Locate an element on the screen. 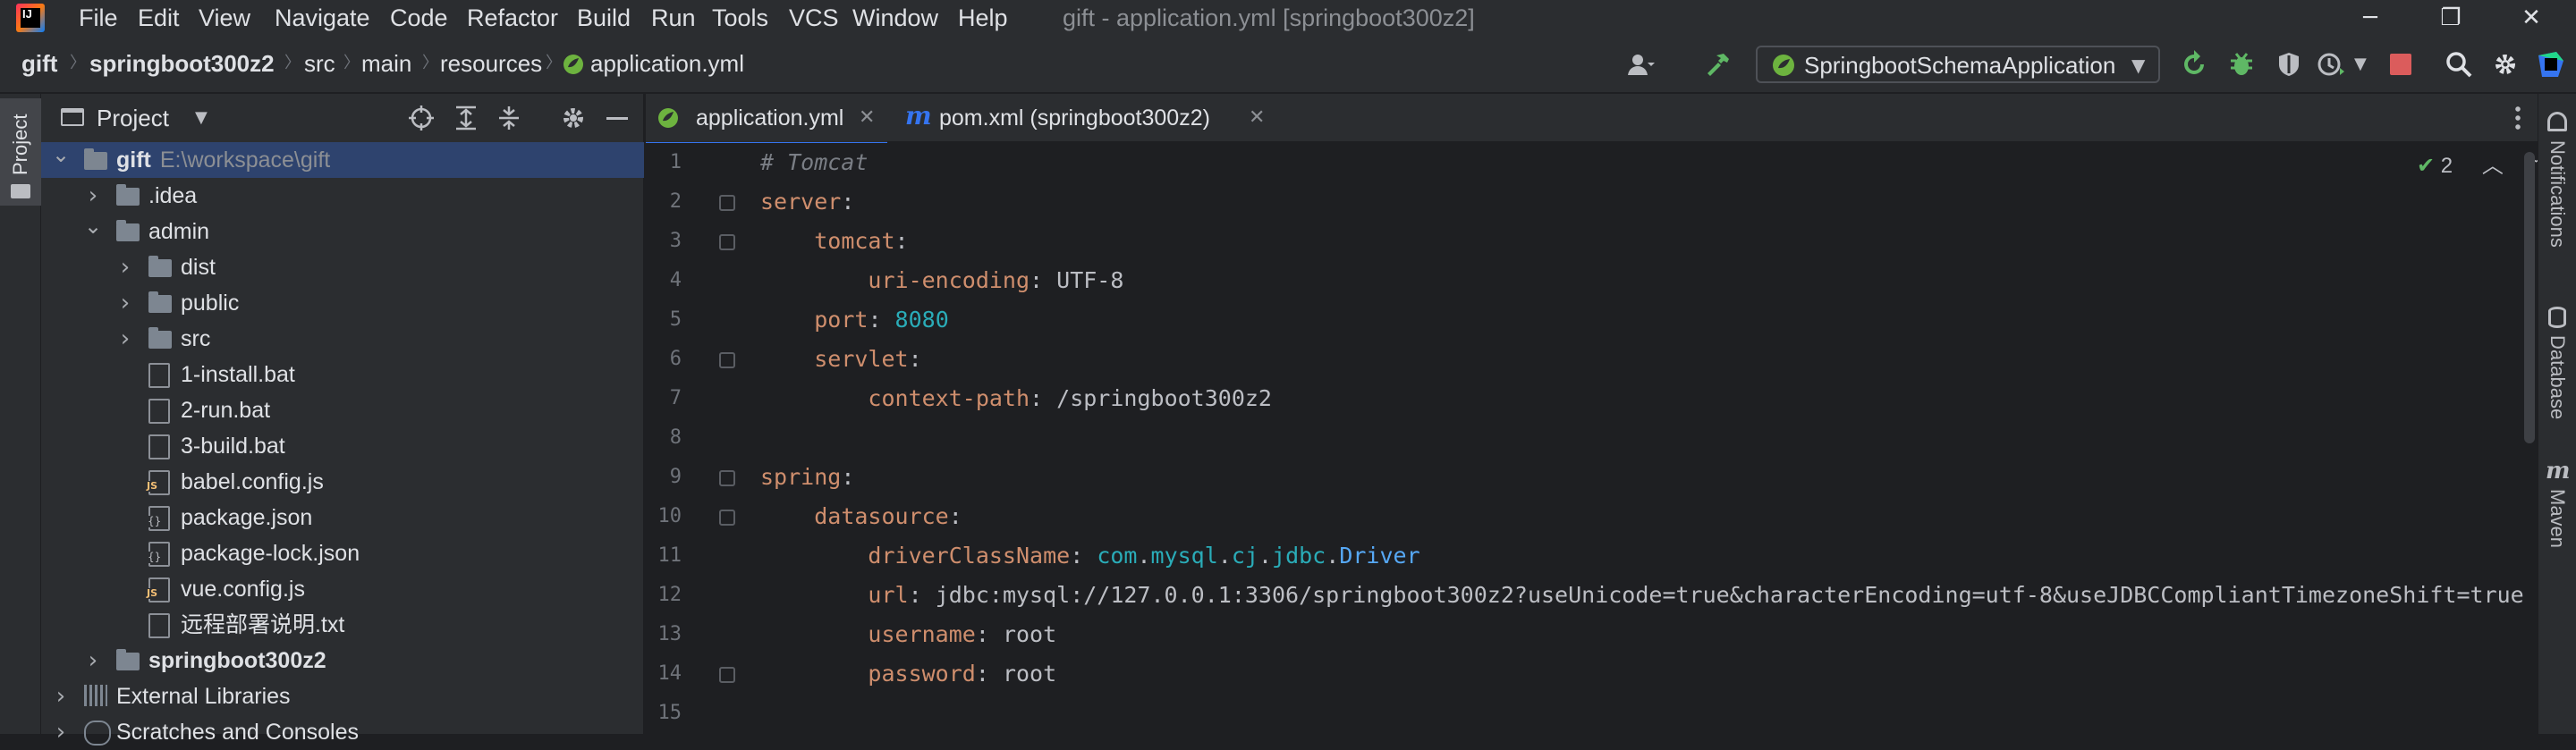 The image size is (2576, 750). tree-item-src: › src is located at coordinates (342, 339).